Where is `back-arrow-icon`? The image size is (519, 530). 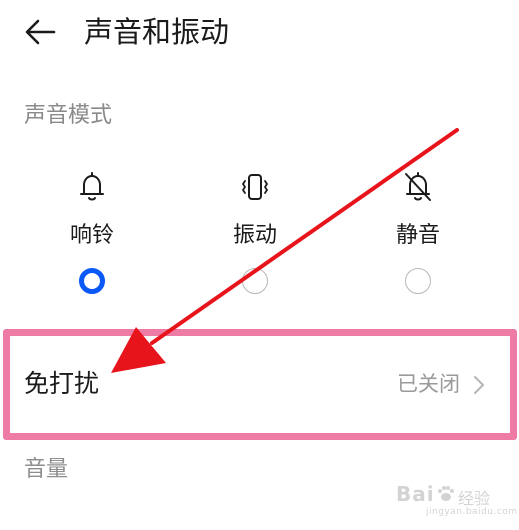
back-arrow-icon is located at coordinates (40, 32).